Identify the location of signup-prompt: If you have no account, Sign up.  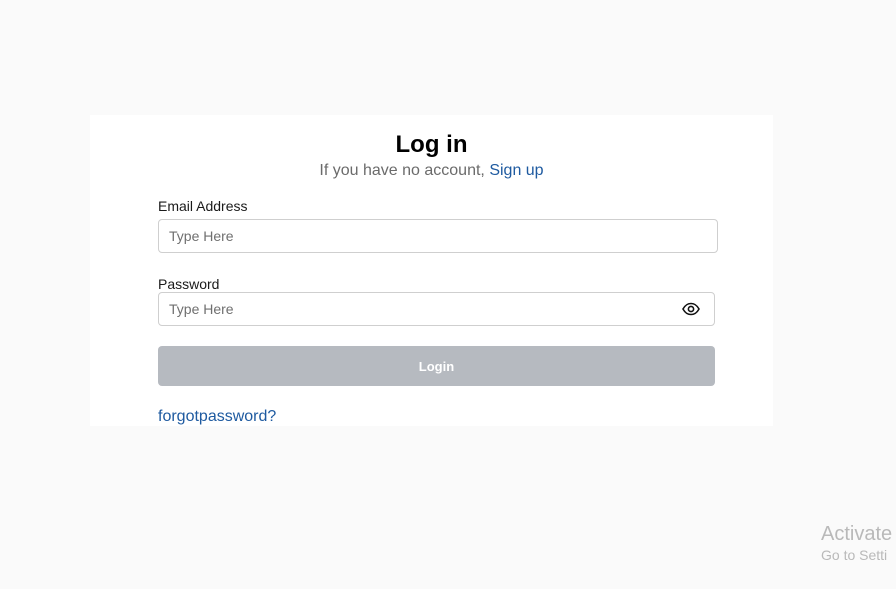
(431, 171).